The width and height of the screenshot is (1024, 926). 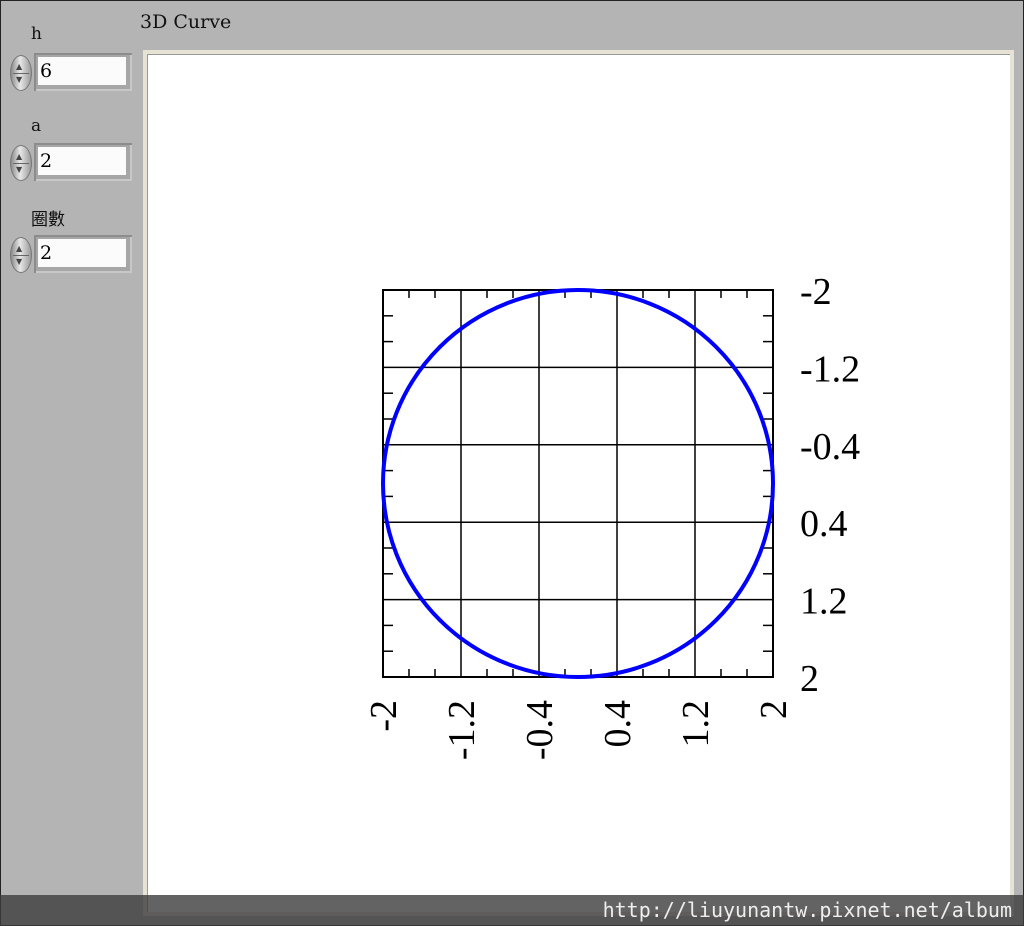 What do you see at coordinates (774, 709) in the screenshot?
I see `x-tick-label: 2` at bounding box center [774, 709].